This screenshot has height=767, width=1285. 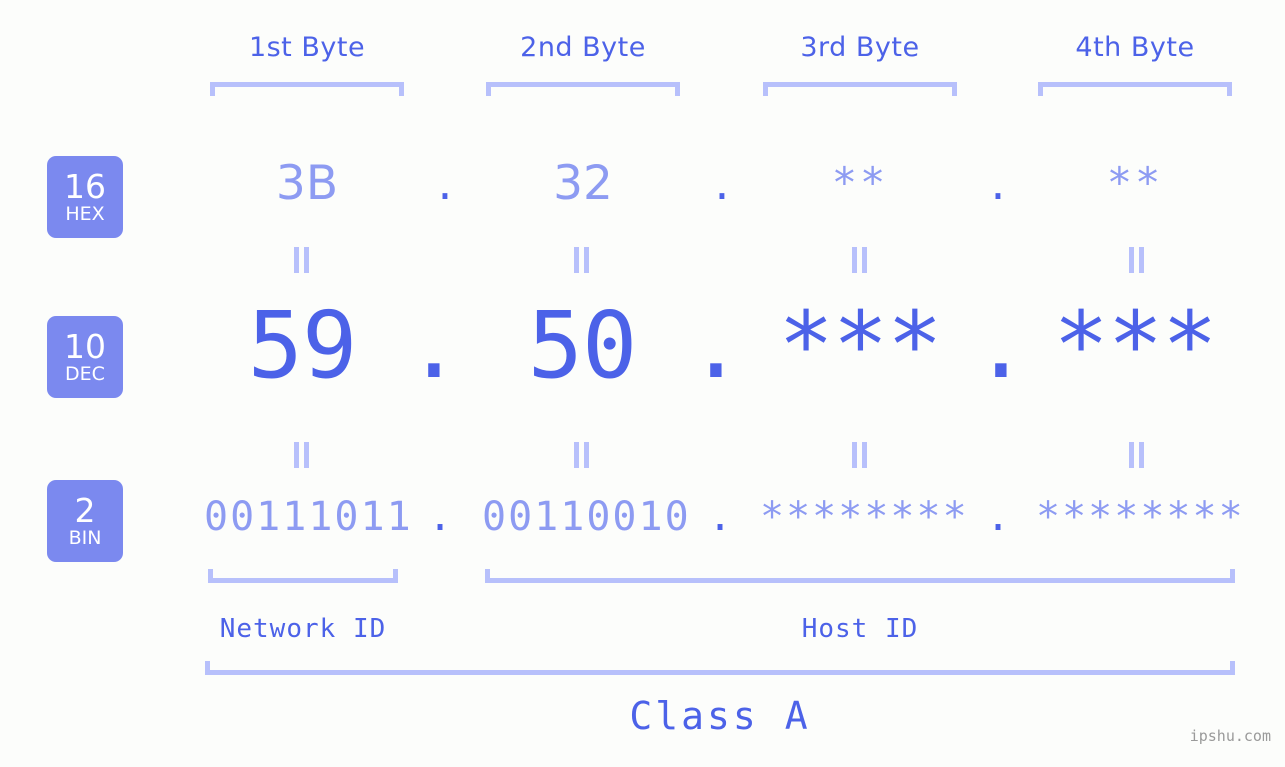 I want to click on watermark: ipshu.com, so click(x=1230, y=736).